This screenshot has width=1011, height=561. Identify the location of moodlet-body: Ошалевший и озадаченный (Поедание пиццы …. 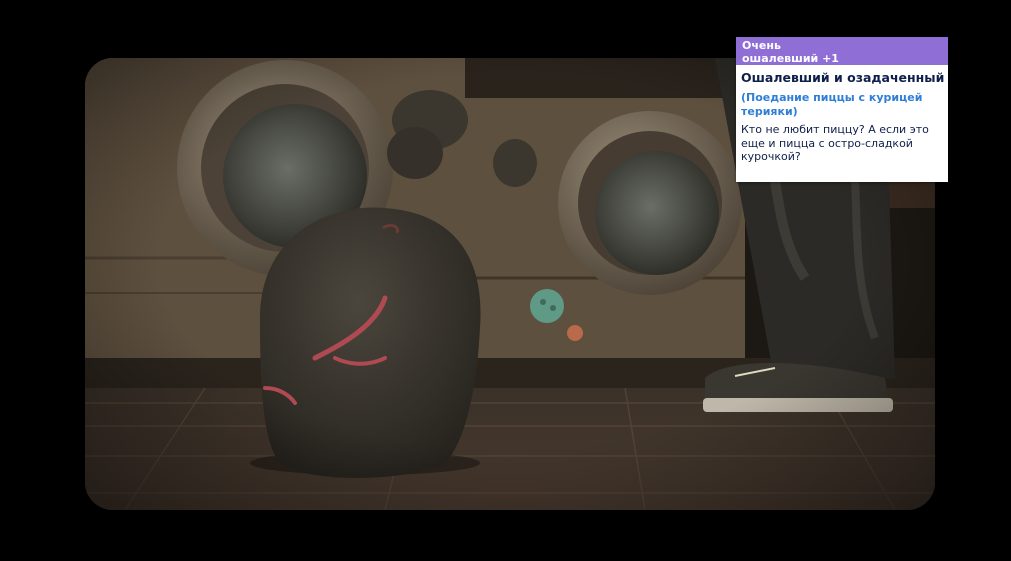
(842, 114).